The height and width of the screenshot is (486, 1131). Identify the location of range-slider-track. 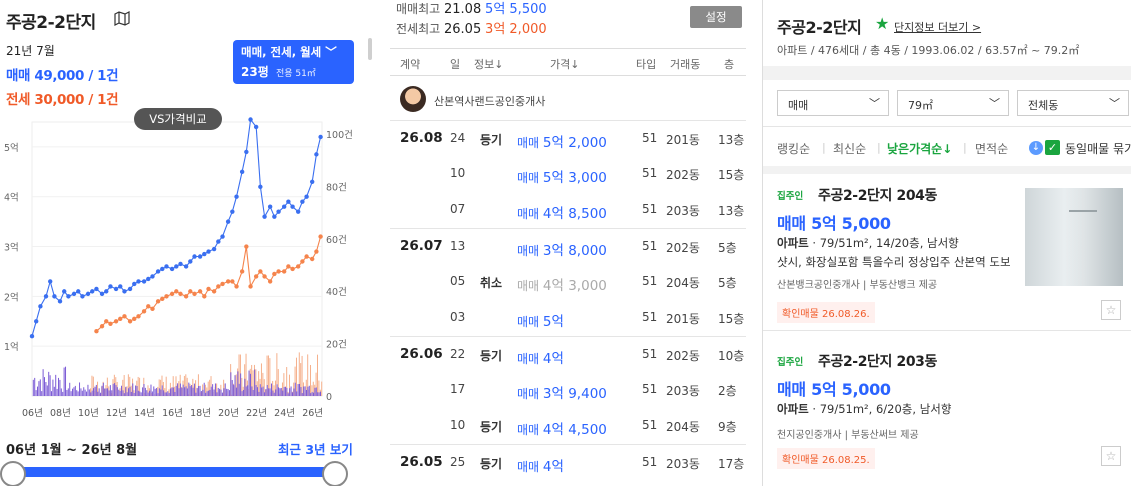
(177, 472).